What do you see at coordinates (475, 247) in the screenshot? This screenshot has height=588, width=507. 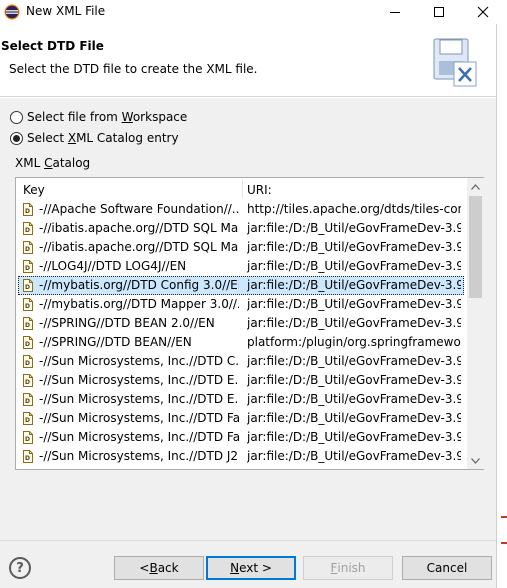 I see `scroll-thumb` at bounding box center [475, 247].